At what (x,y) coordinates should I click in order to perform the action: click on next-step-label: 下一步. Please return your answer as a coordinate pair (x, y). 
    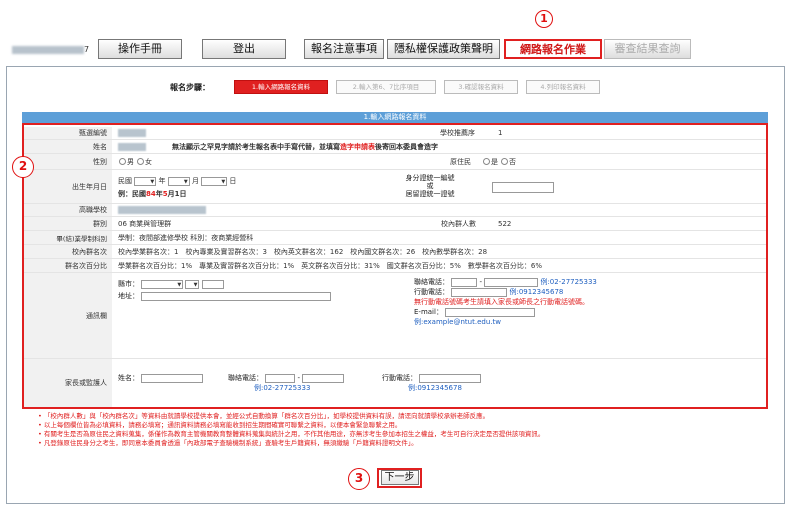
    Looking at the image, I should click on (399, 477).